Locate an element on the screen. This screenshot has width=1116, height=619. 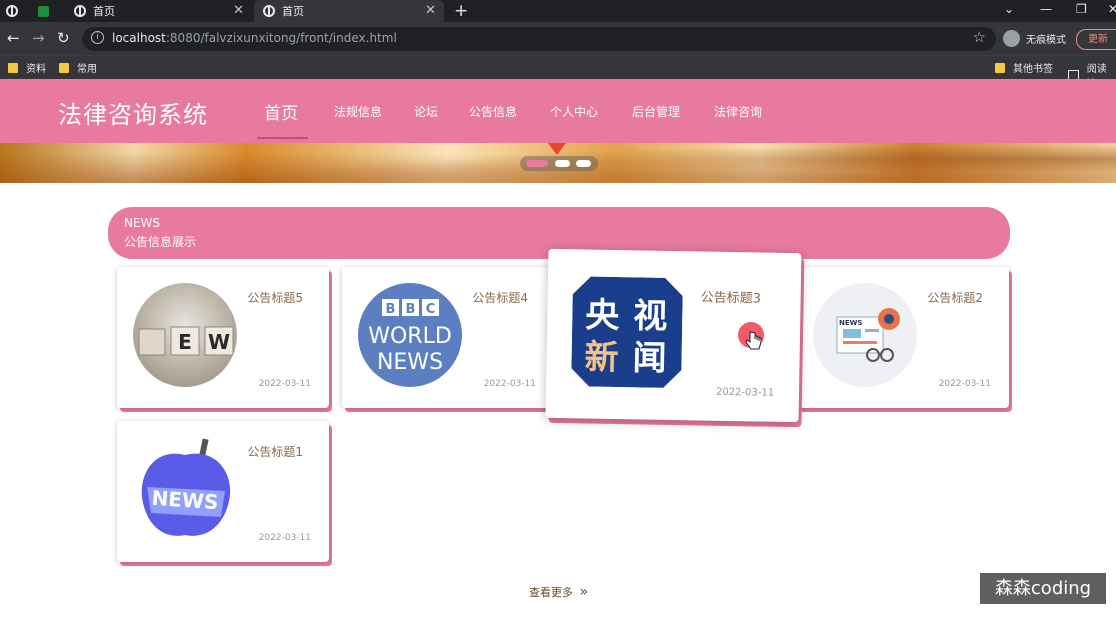
card-title: 公告标题1 is located at coordinates (275, 451).